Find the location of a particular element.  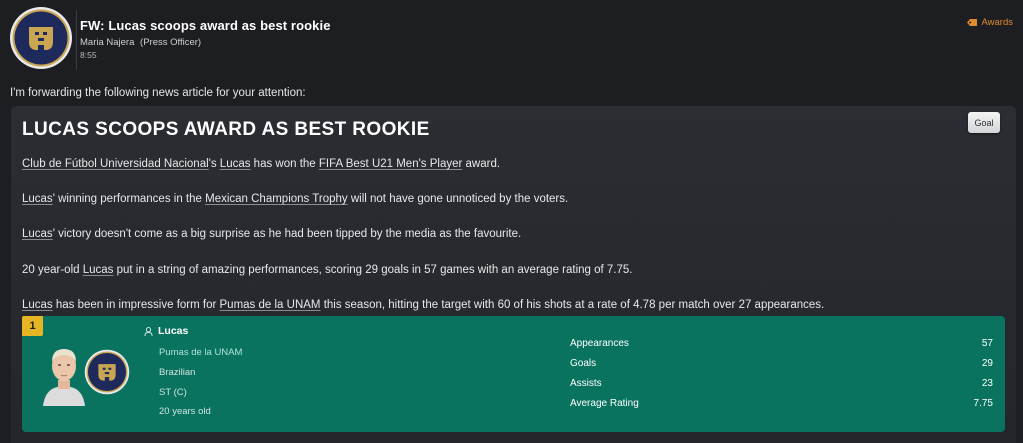

player-position: ST (C) is located at coordinates (173, 392).